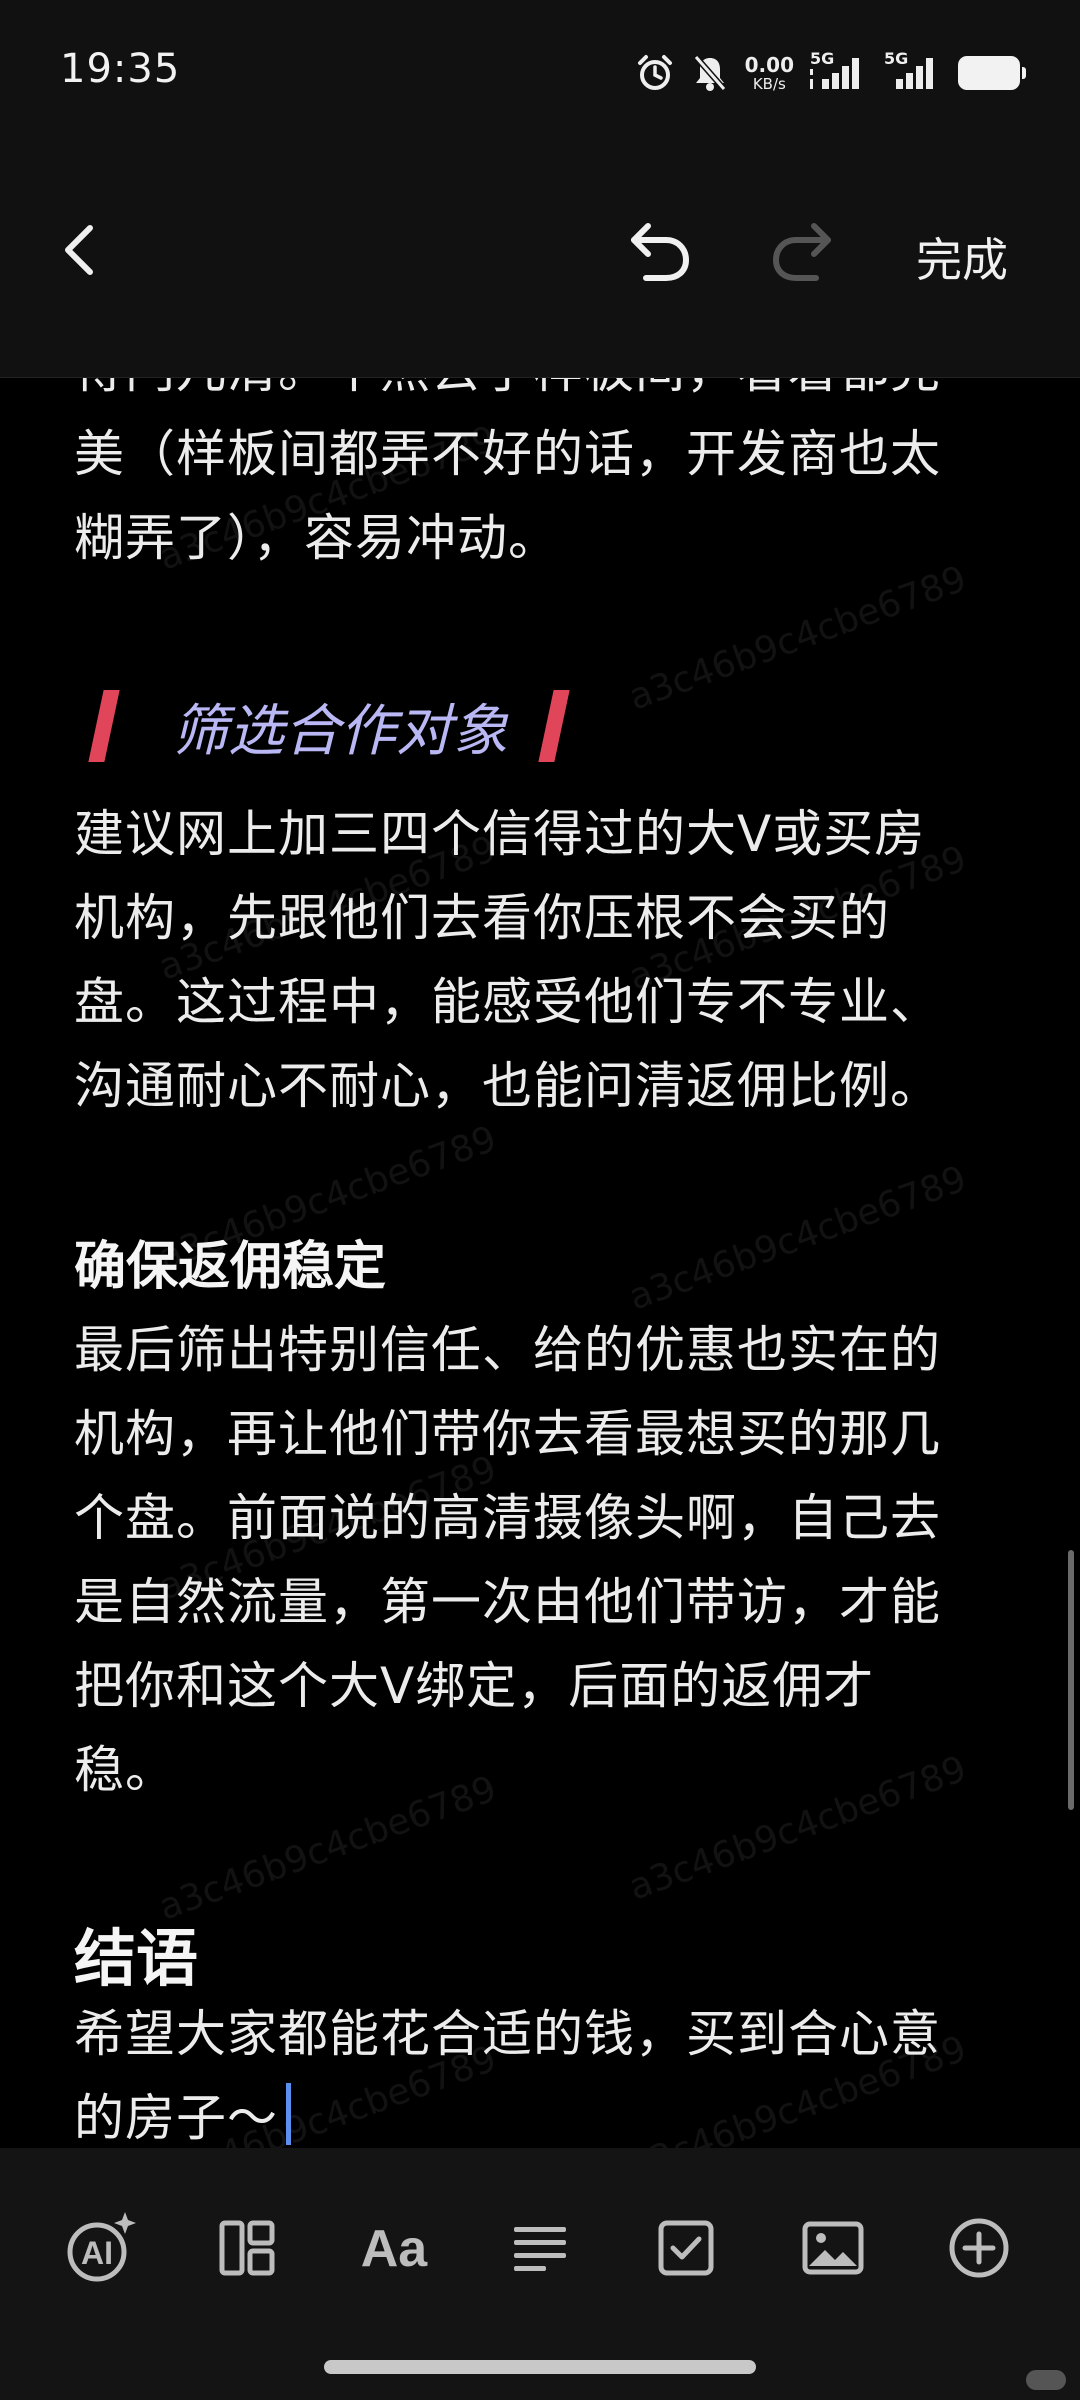  I want to click on add-icon, so click(979, 2248).